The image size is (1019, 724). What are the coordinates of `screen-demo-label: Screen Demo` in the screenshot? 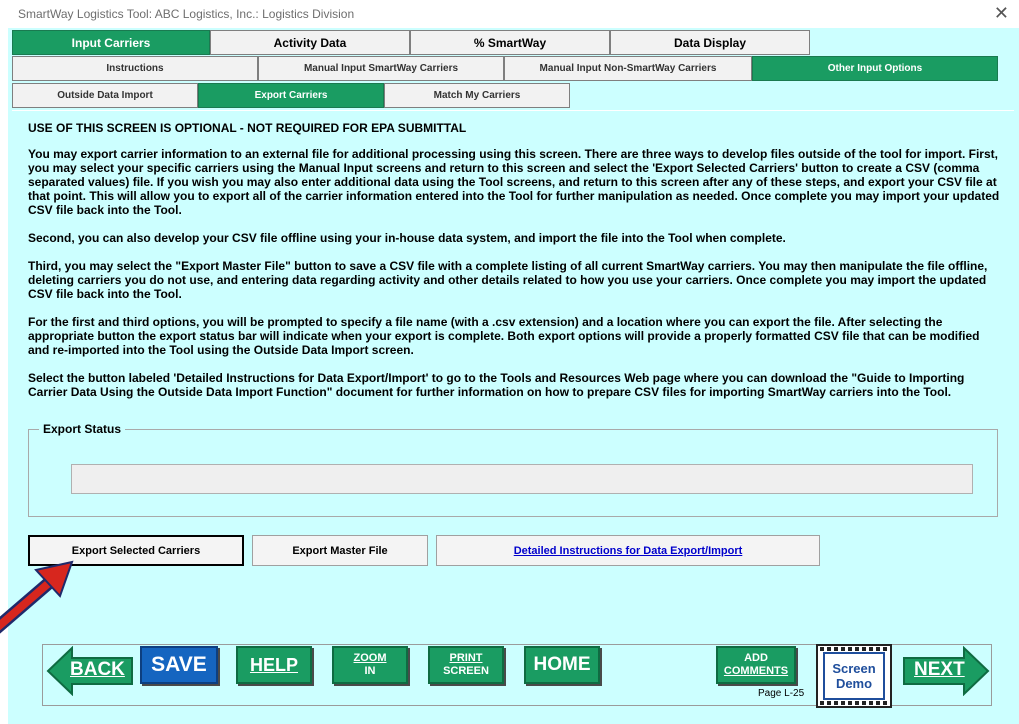 It's located at (854, 676).